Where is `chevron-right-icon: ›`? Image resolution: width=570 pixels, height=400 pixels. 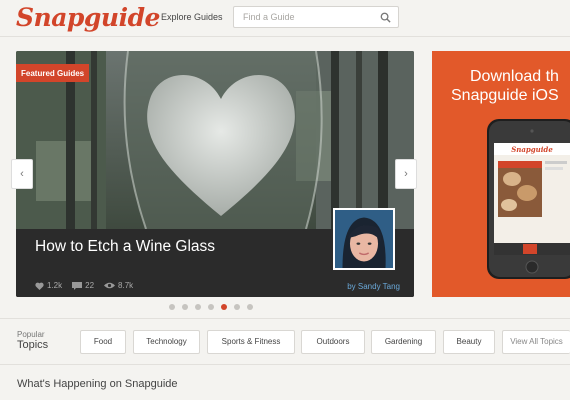
chevron-right-icon: › is located at coordinates (406, 174).